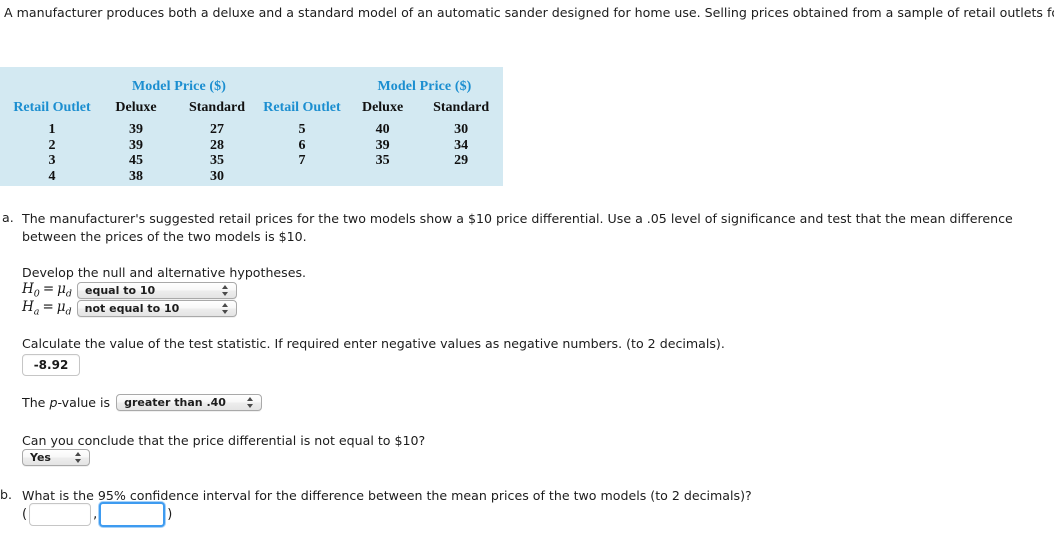 The height and width of the screenshot is (557, 1054). Describe the element at coordinates (461, 145) in the screenshot. I see `cell-standard: 34` at that location.